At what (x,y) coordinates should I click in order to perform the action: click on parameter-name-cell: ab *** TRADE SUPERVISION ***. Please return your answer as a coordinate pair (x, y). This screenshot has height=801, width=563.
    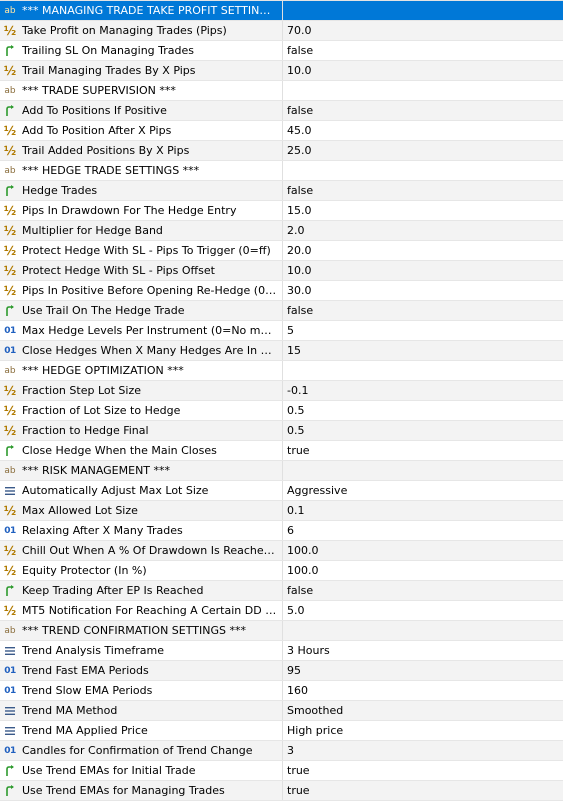
    Looking at the image, I should click on (141, 90).